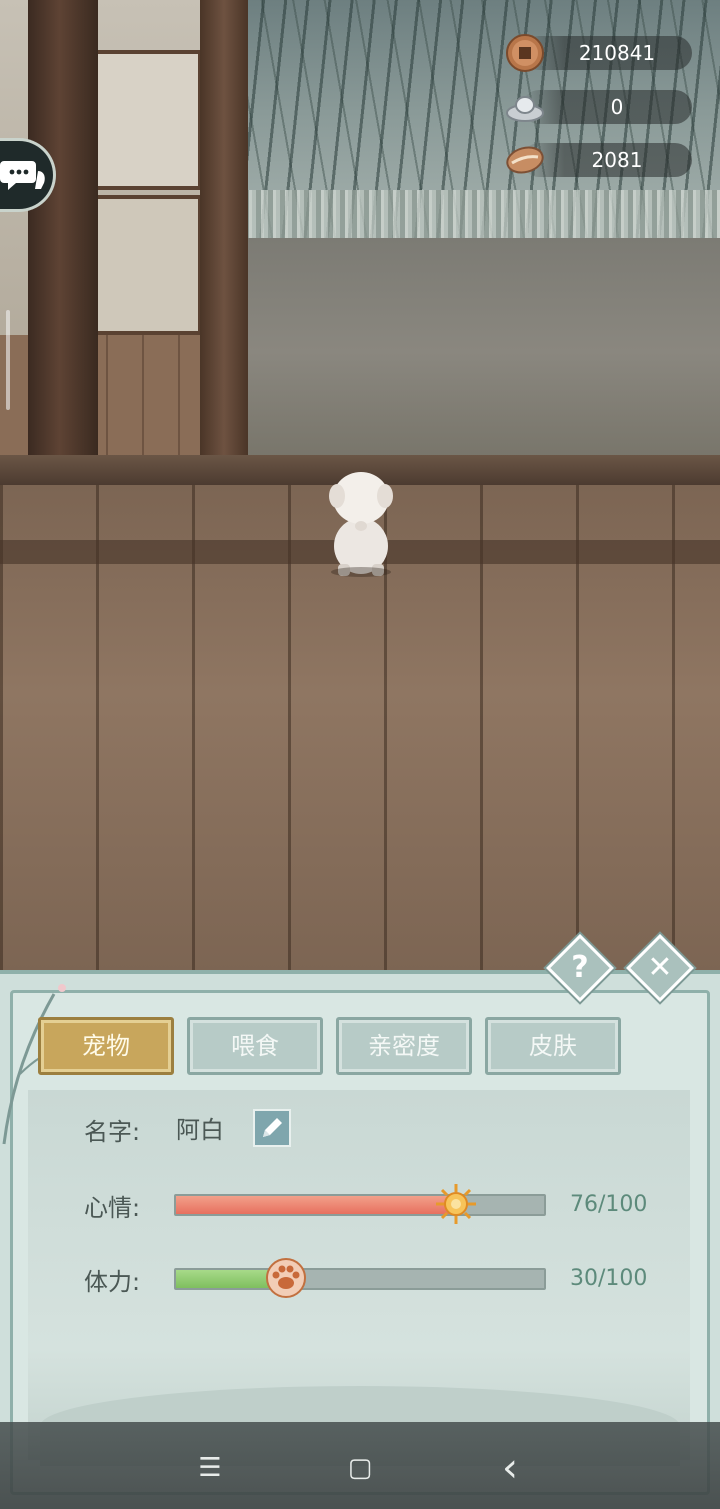 The width and height of the screenshot is (720, 1509). I want to click on home-icon: ▢, so click(360, 1468).